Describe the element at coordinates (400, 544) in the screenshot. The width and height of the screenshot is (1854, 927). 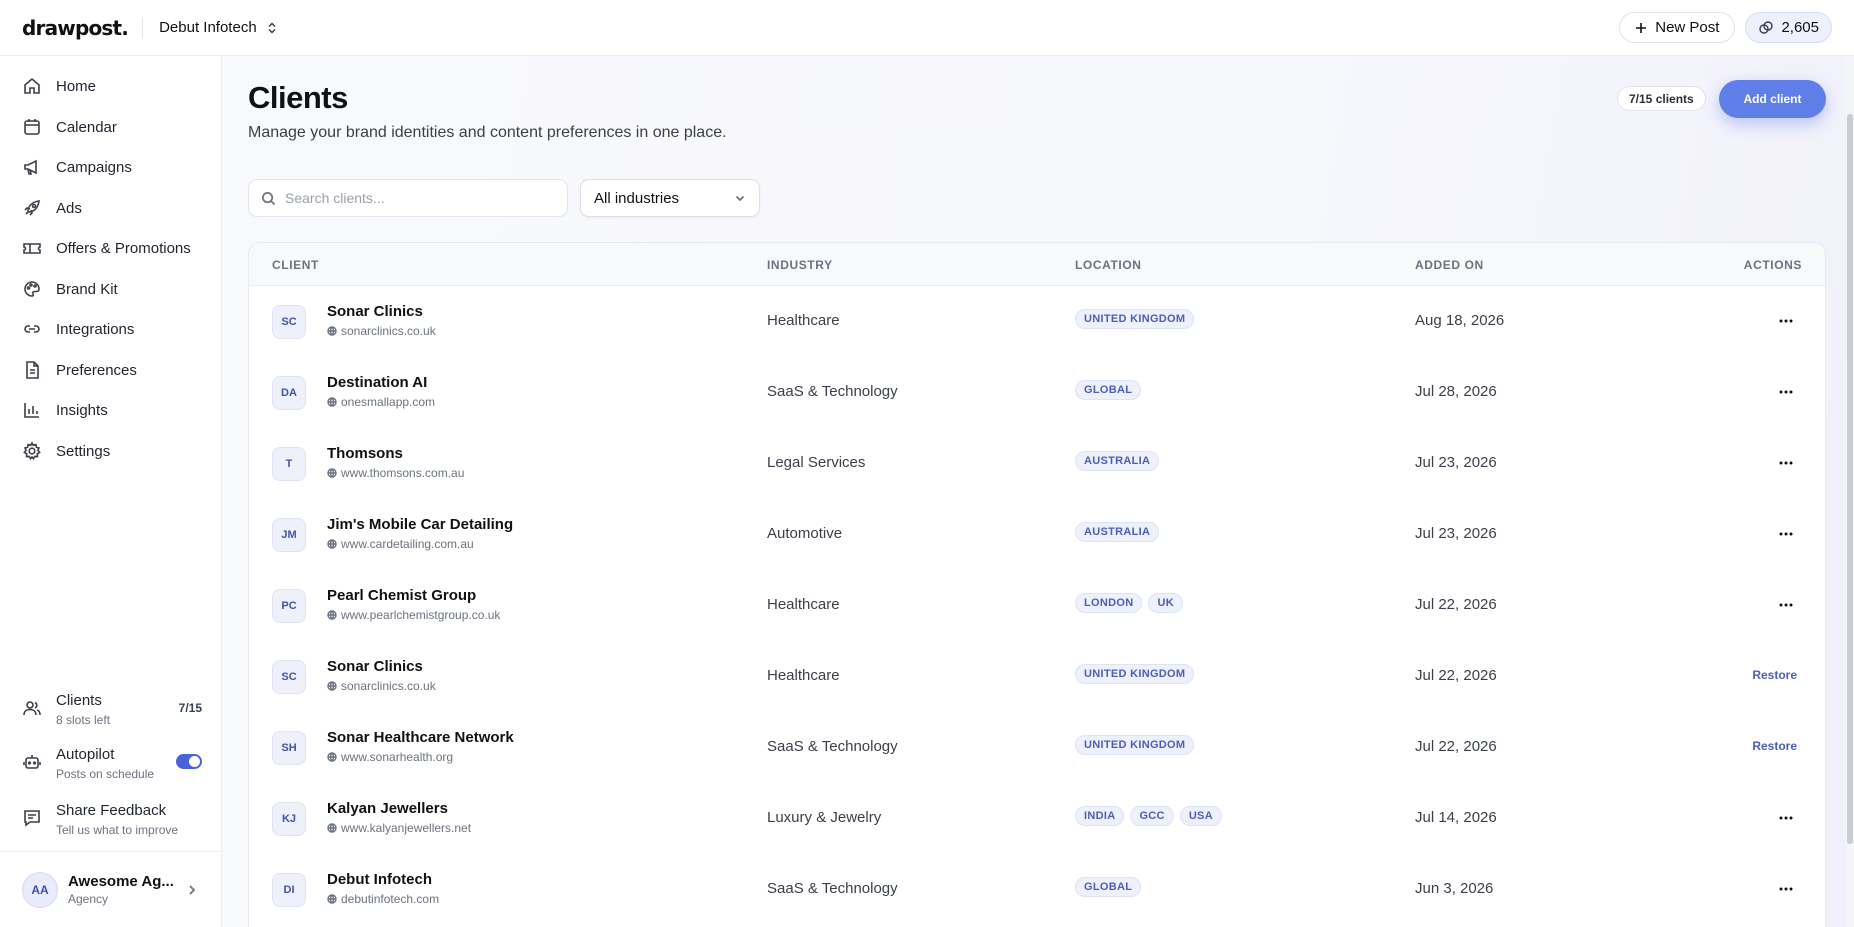
I see `client-website: www.cardetailing.com.au` at that location.